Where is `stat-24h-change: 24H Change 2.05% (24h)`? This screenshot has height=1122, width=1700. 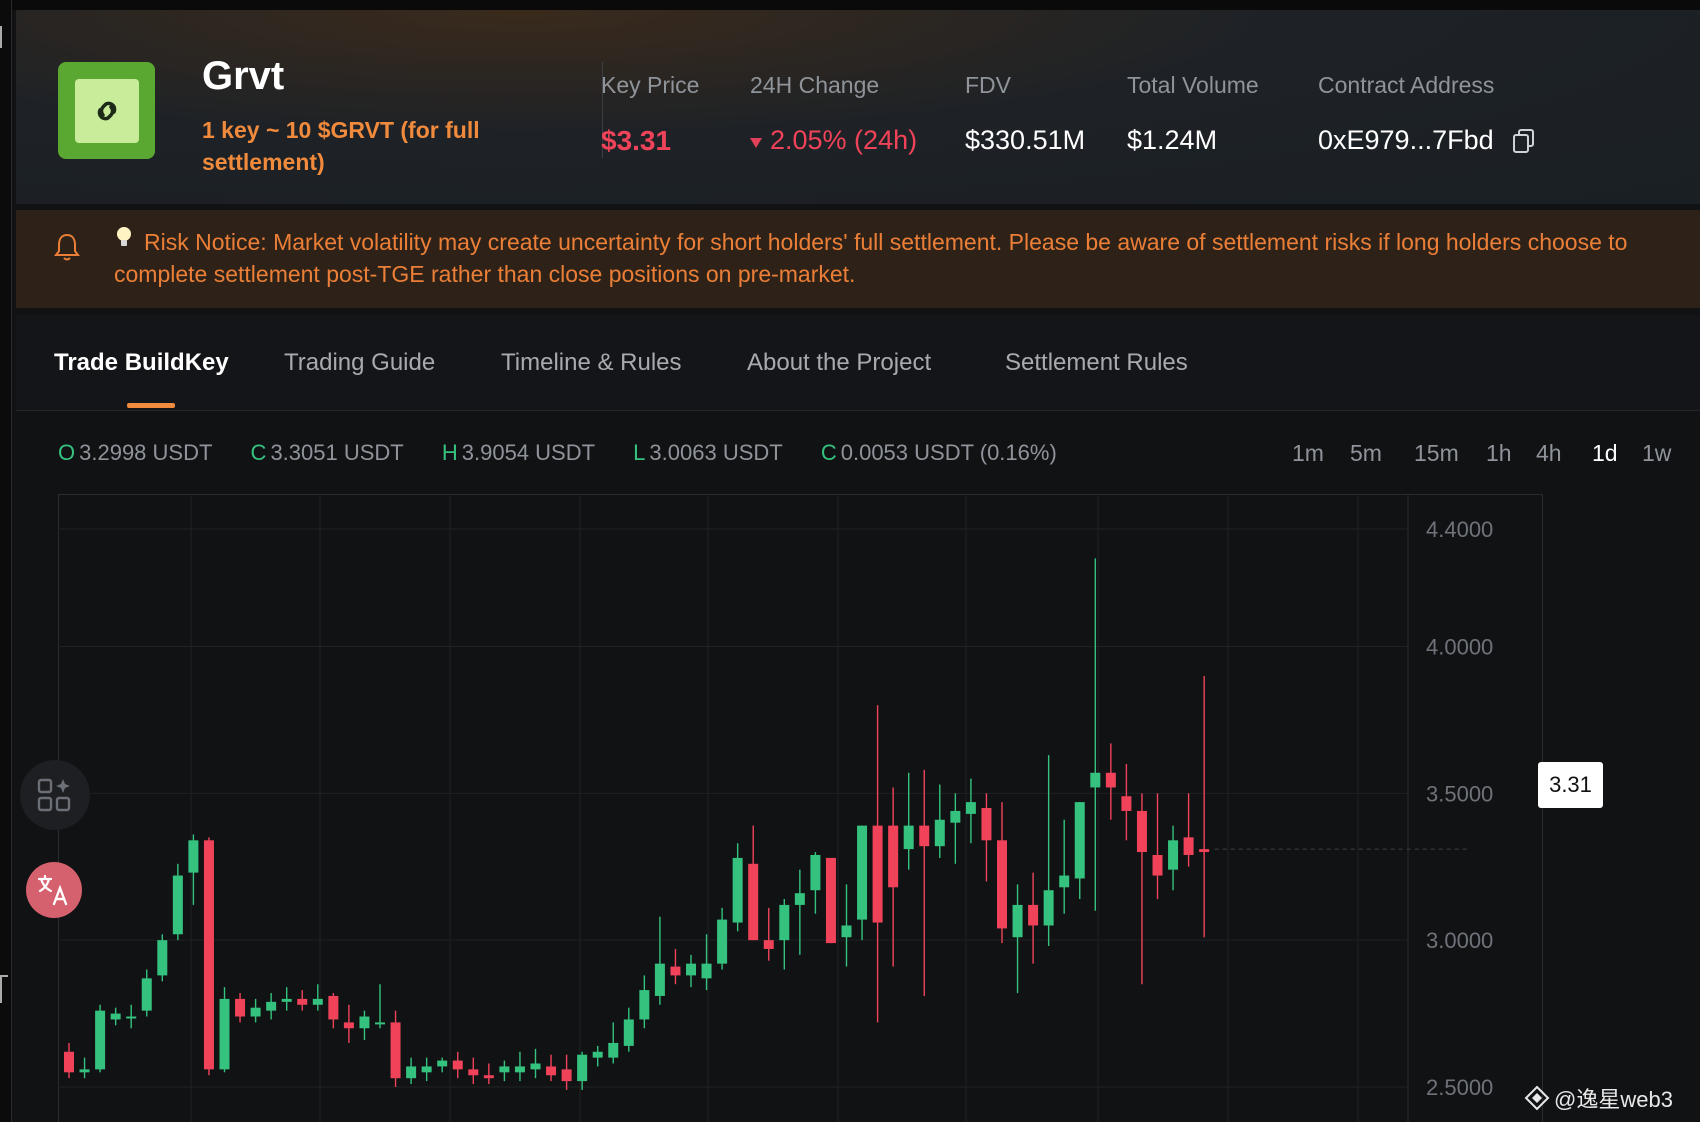
stat-24h-change: 24H Change 2.05% (24h) is located at coordinates (833, 114).